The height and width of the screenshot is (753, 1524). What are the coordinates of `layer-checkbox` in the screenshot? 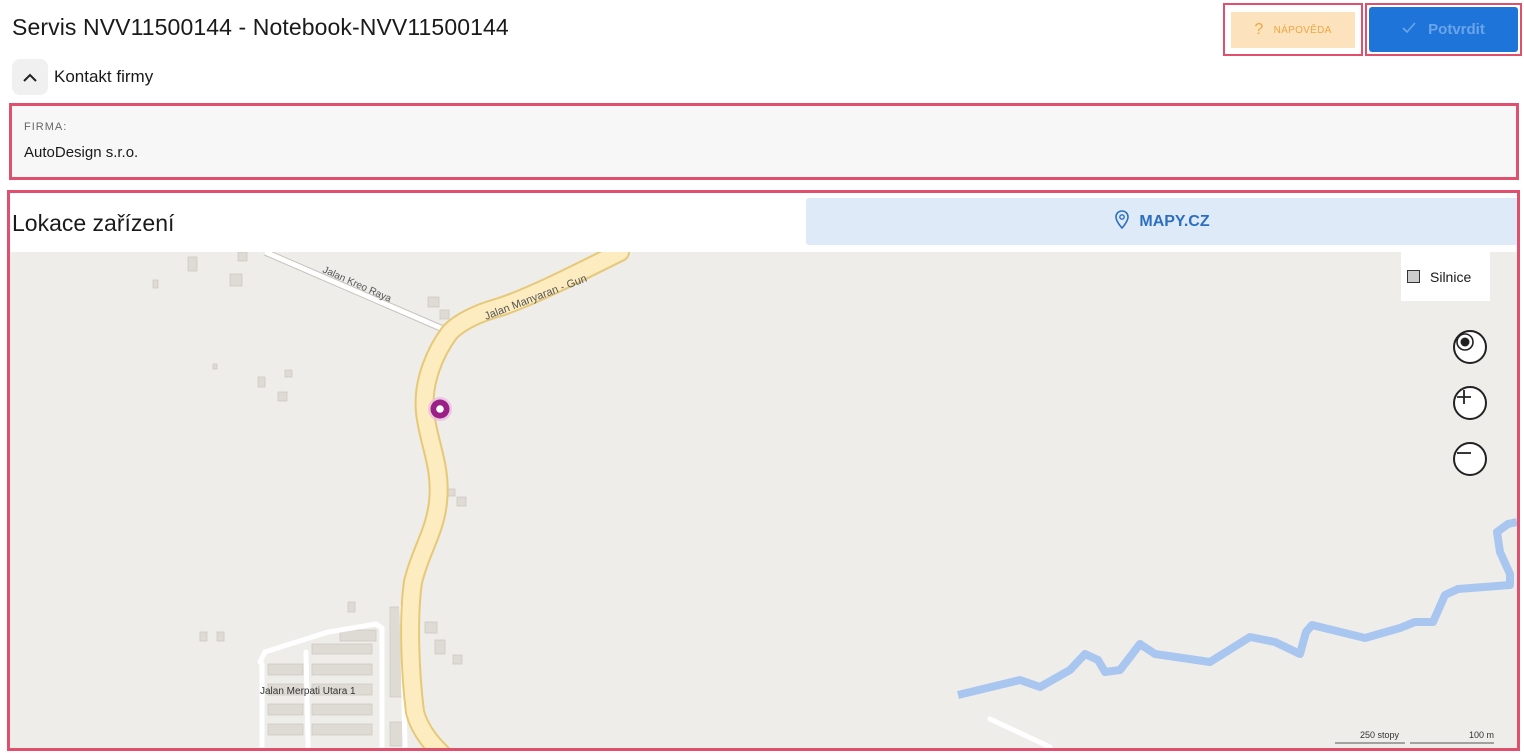 It's located at (1413, 276).